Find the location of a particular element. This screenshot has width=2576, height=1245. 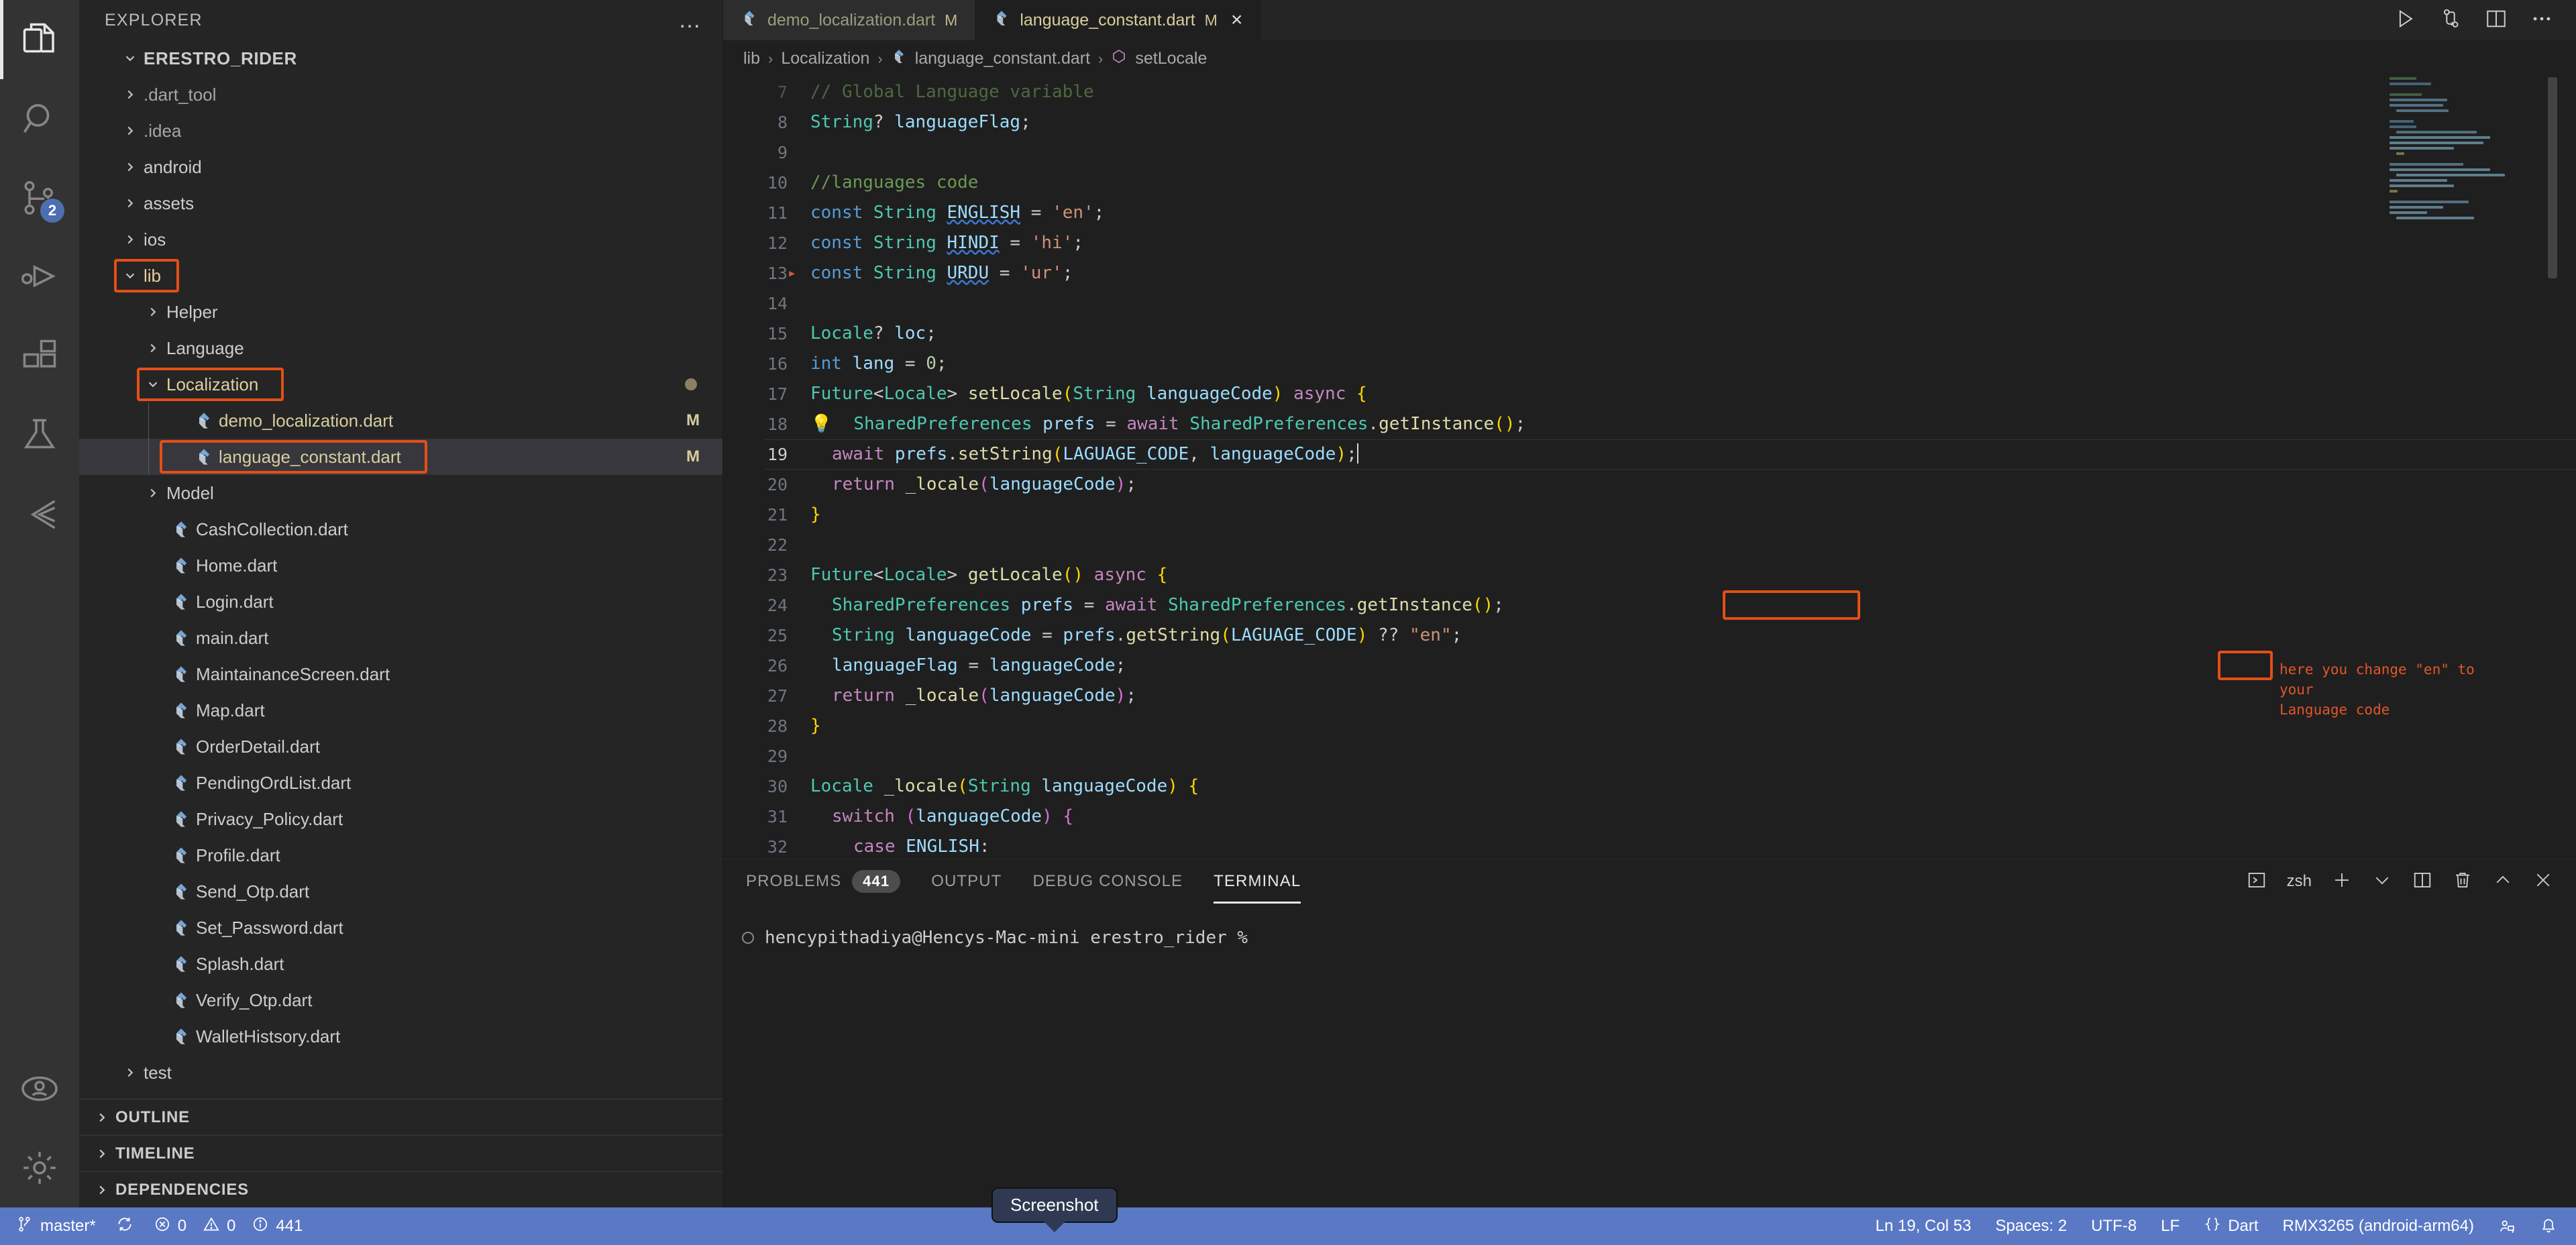

code-token: switch is located at coordinates (869, 816).